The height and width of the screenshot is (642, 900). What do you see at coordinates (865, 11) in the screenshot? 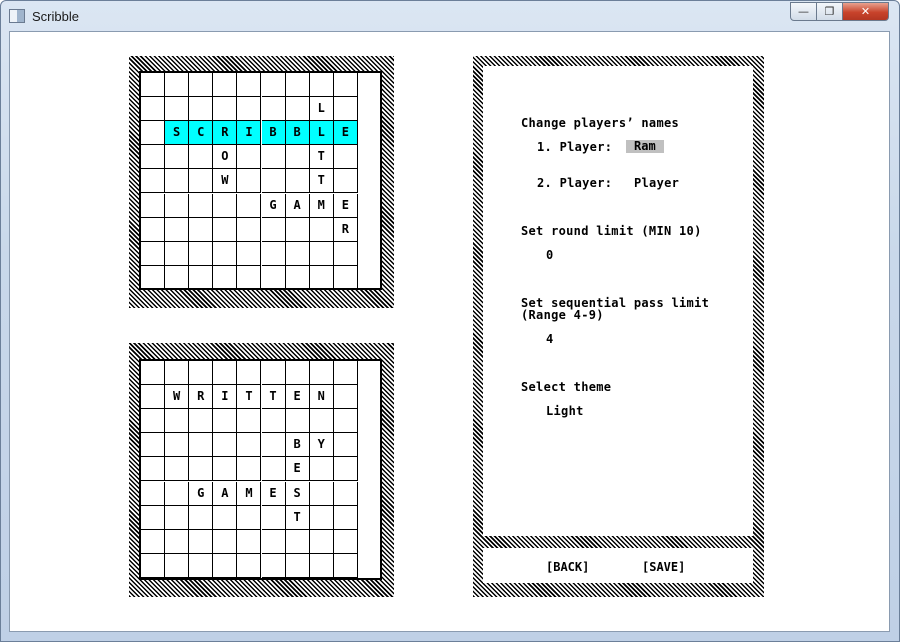
I see `close-button: ✕` at bounding box center [865, 11].